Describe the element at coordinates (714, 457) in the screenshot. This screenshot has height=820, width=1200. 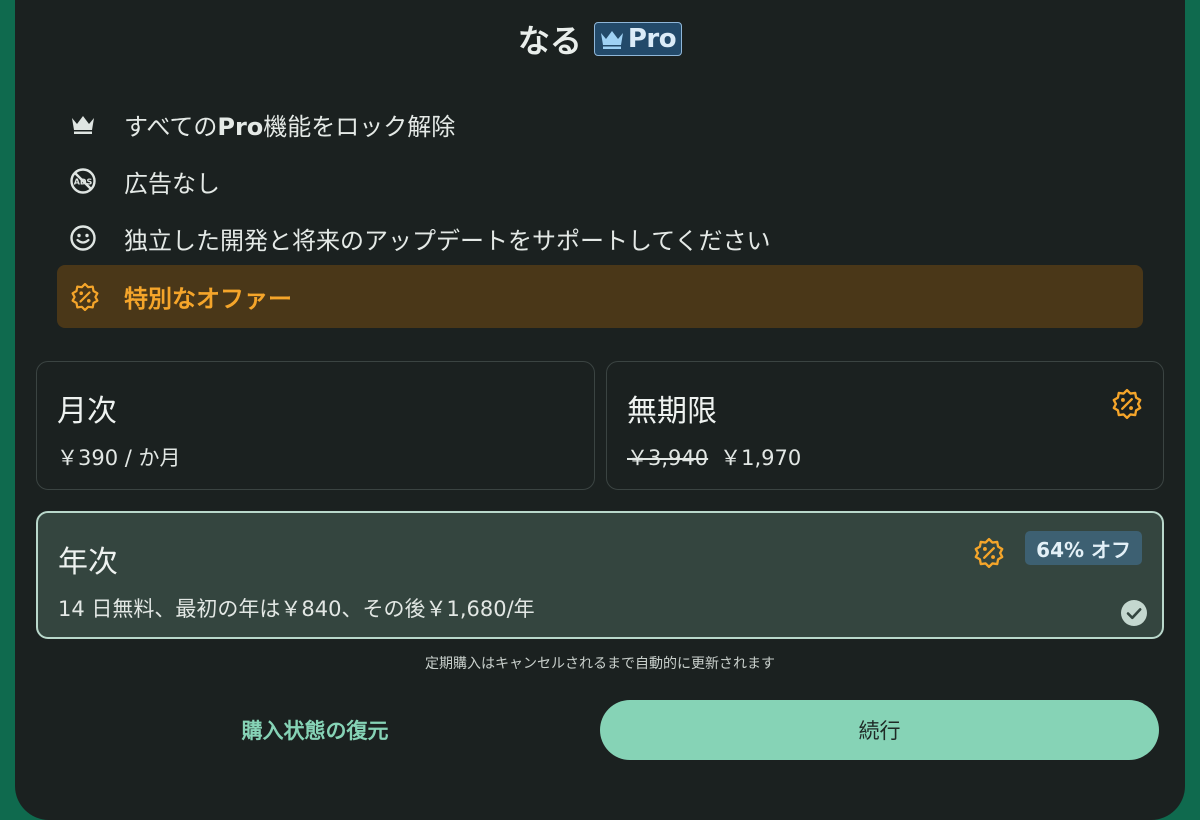
I see `plan-price-group: ￥3,940 ￥1,970` at that location.